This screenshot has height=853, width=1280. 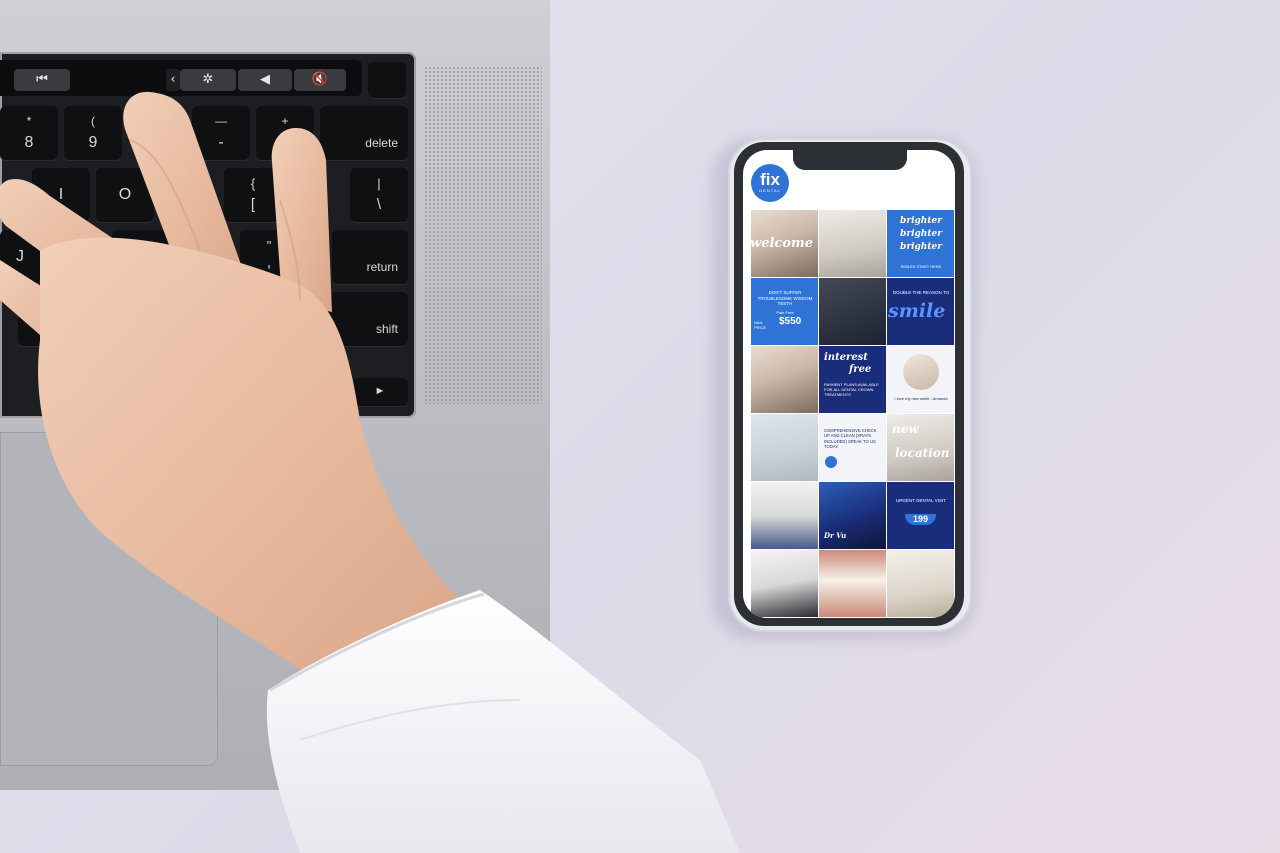 I want to click on phone-notch, so click(x=850, y=160).